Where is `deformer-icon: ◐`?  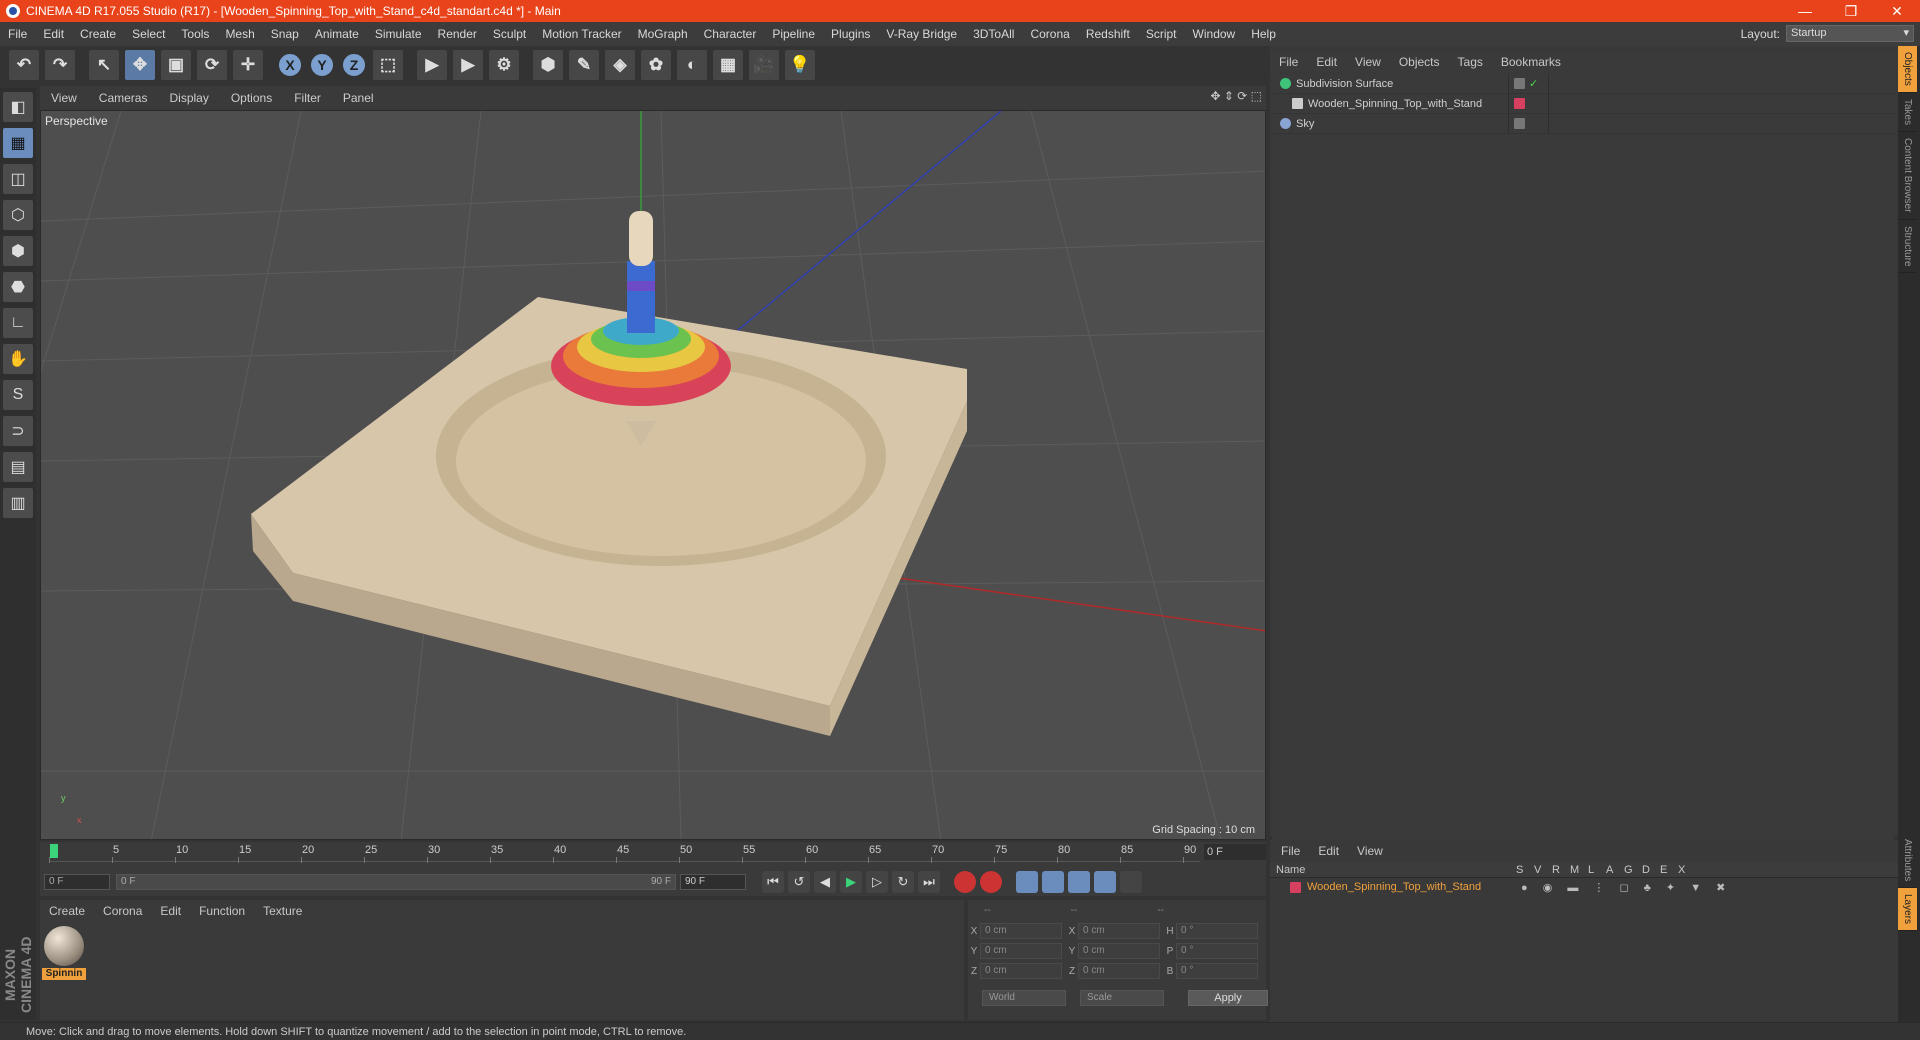
deformer-icon: ◐ is located at coordinates (692, 65).